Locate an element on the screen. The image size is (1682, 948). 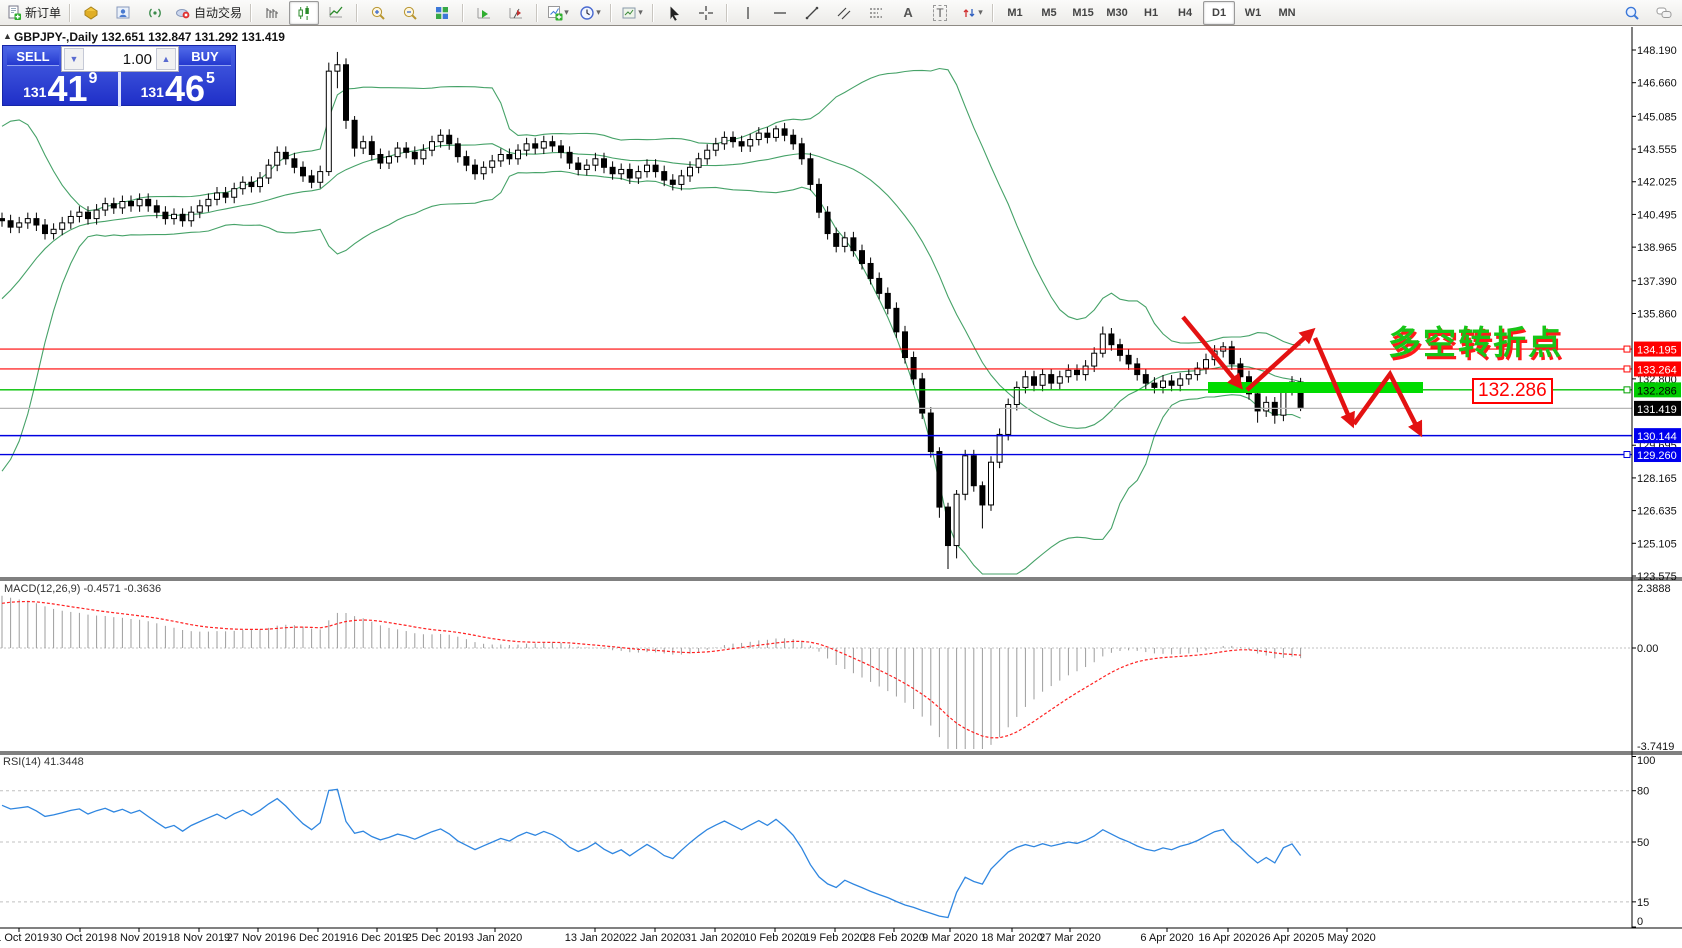
axis-label: 6 Apr 2020 is located at coordinates (1166, 938).